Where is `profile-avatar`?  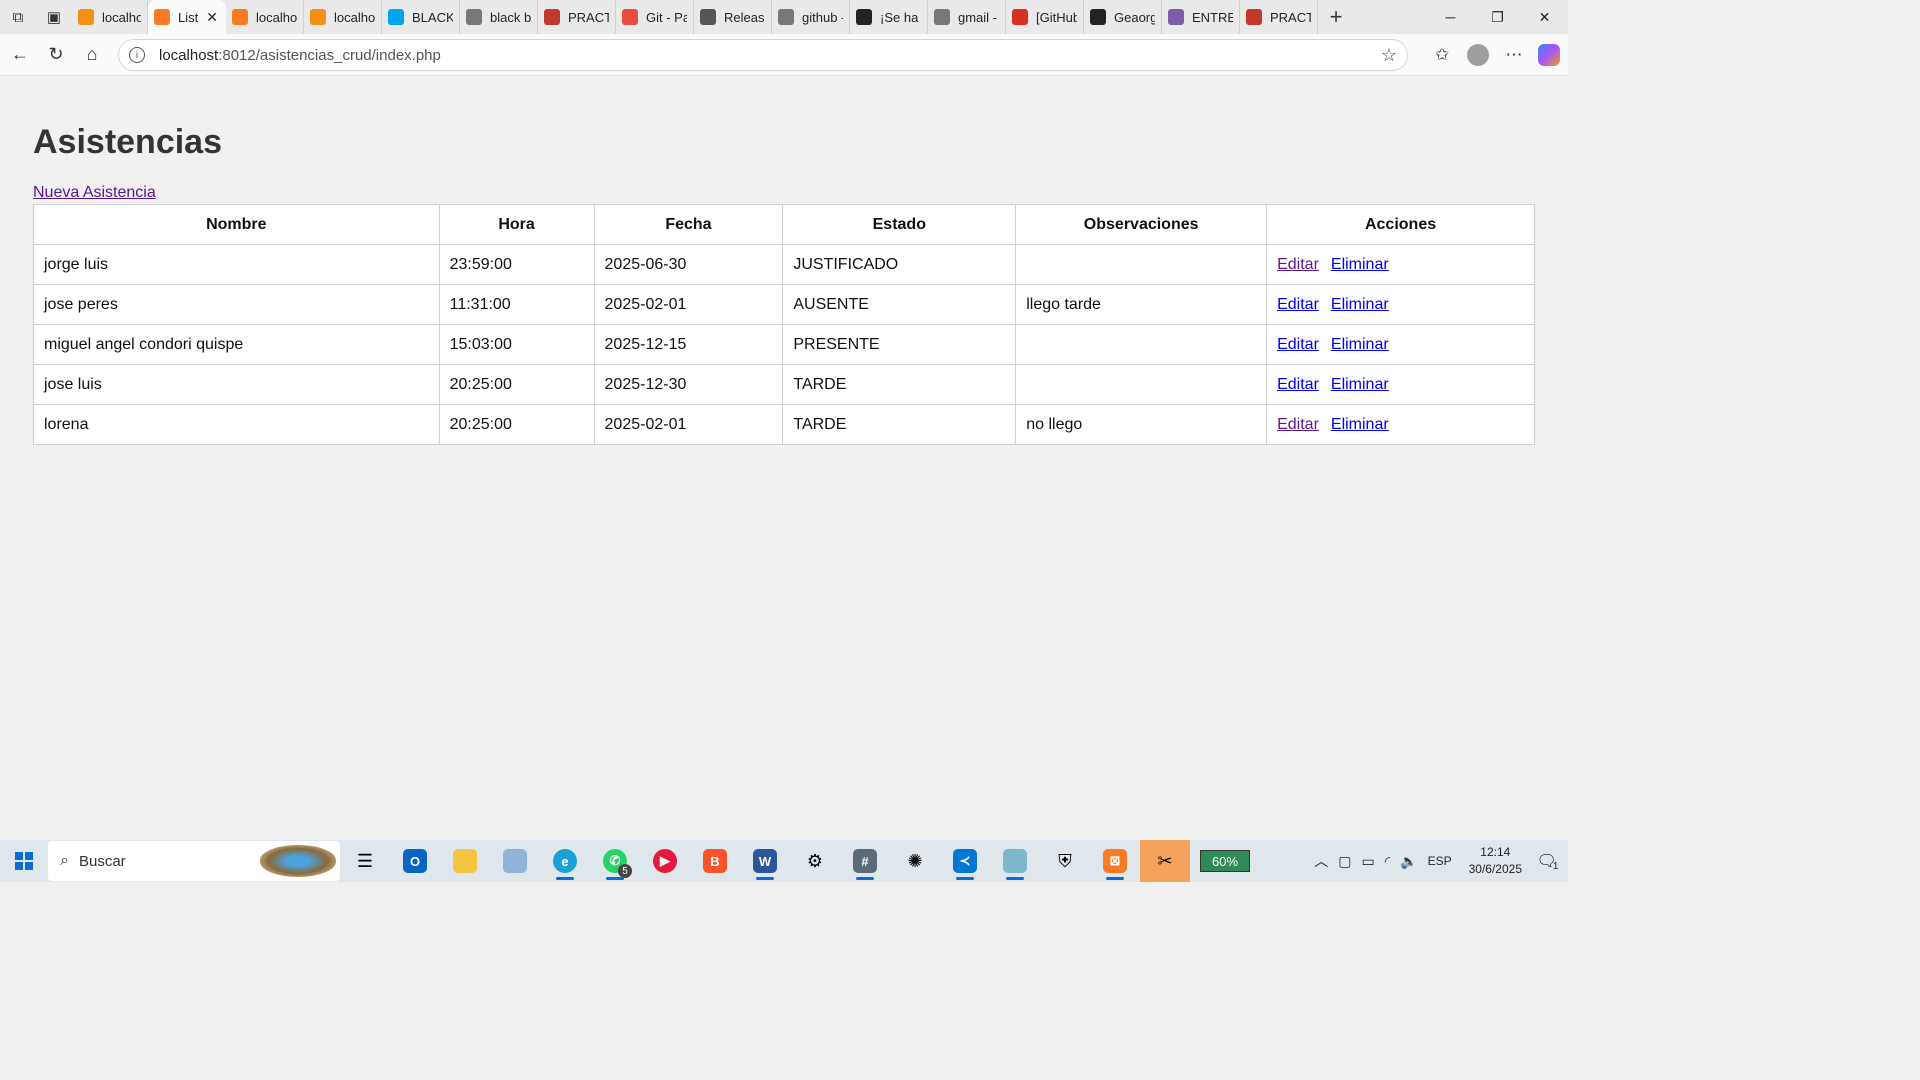 profile-avatar is located at coordinates (1478, 55).